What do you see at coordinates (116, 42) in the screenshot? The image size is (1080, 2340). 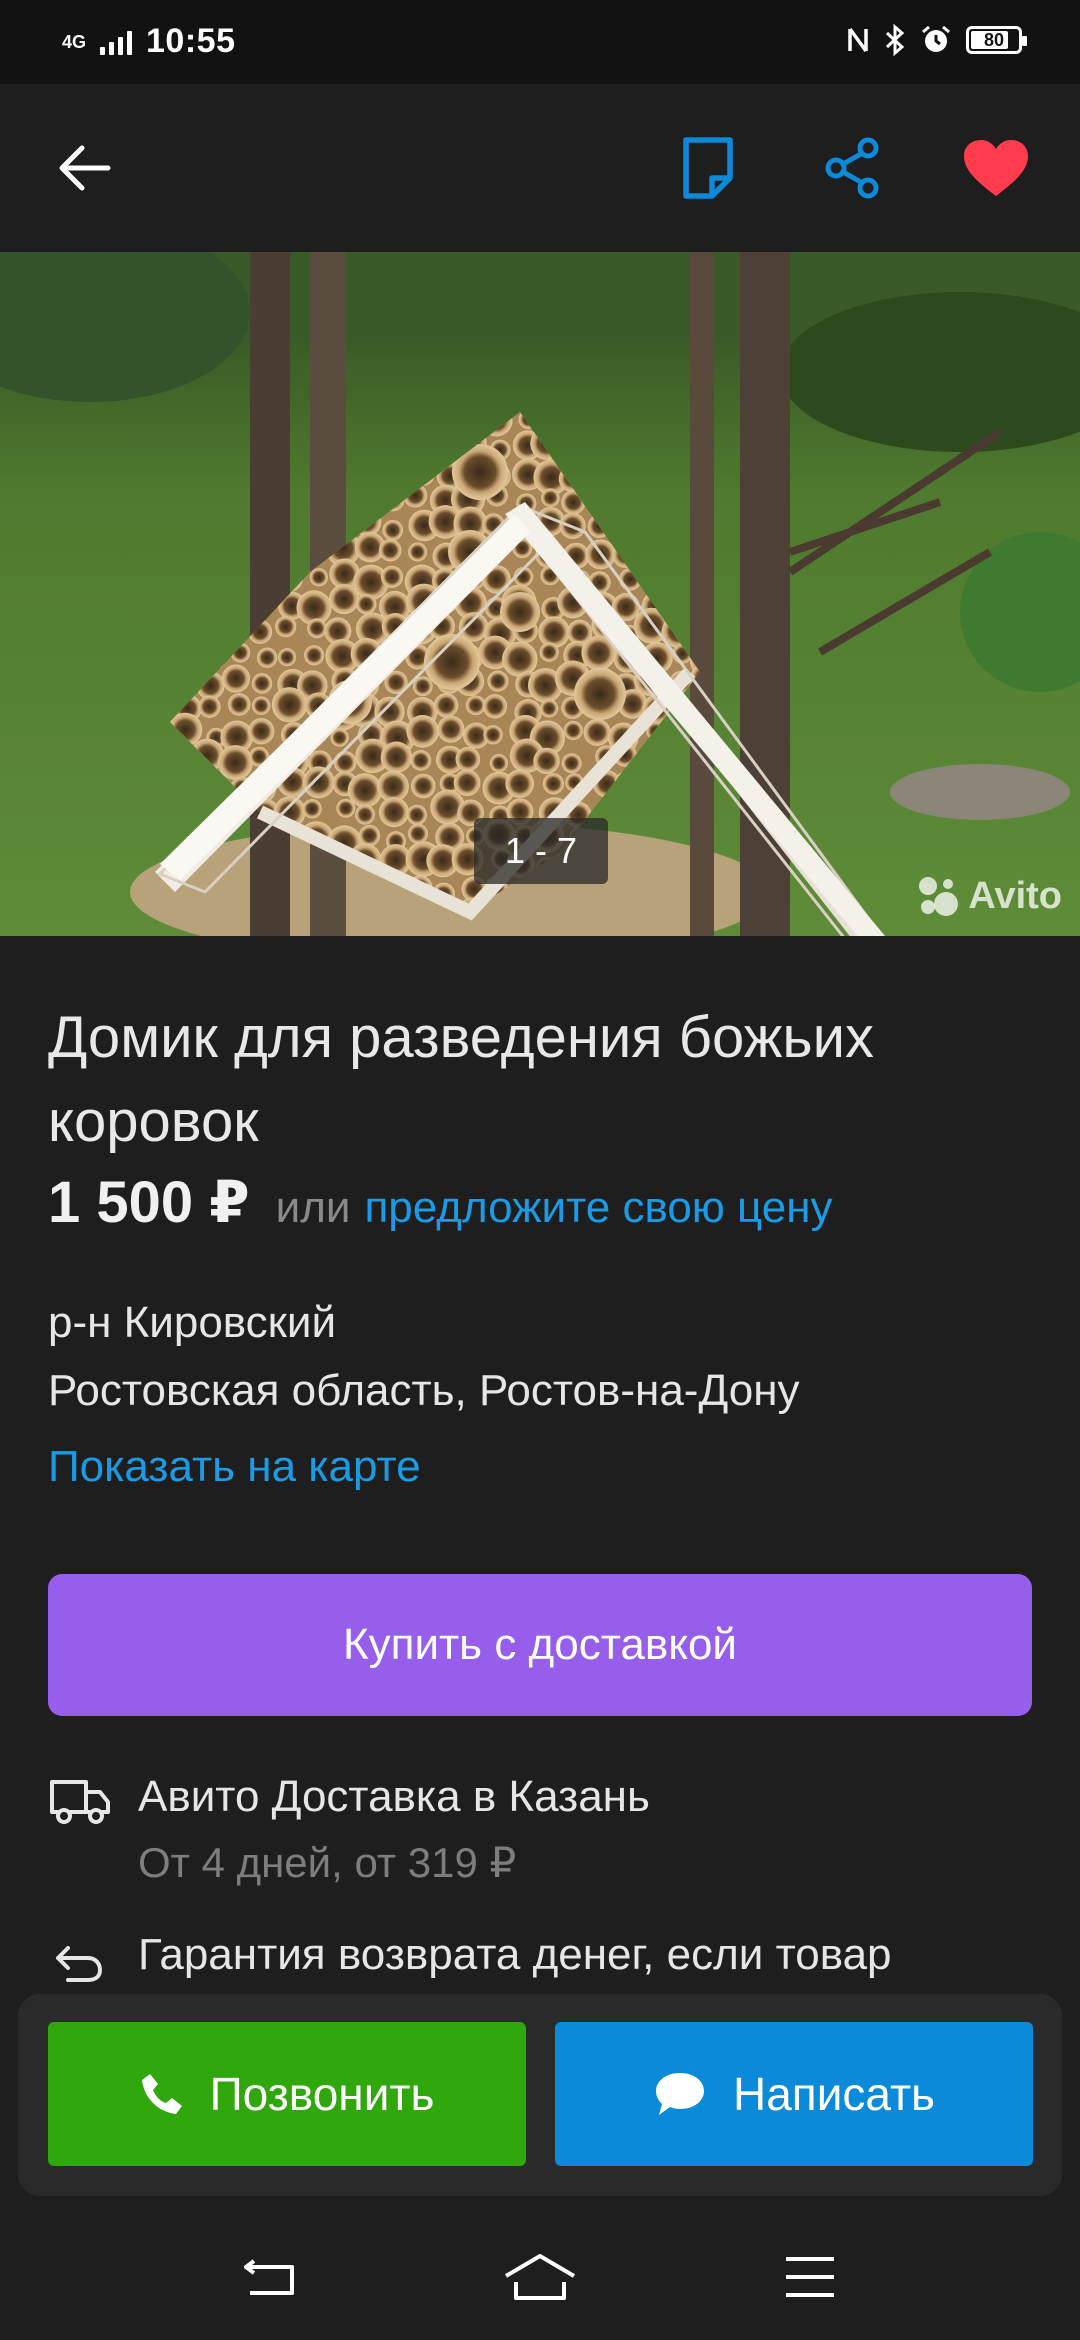 I see `signal-icon` at bounding box center [116, 42].